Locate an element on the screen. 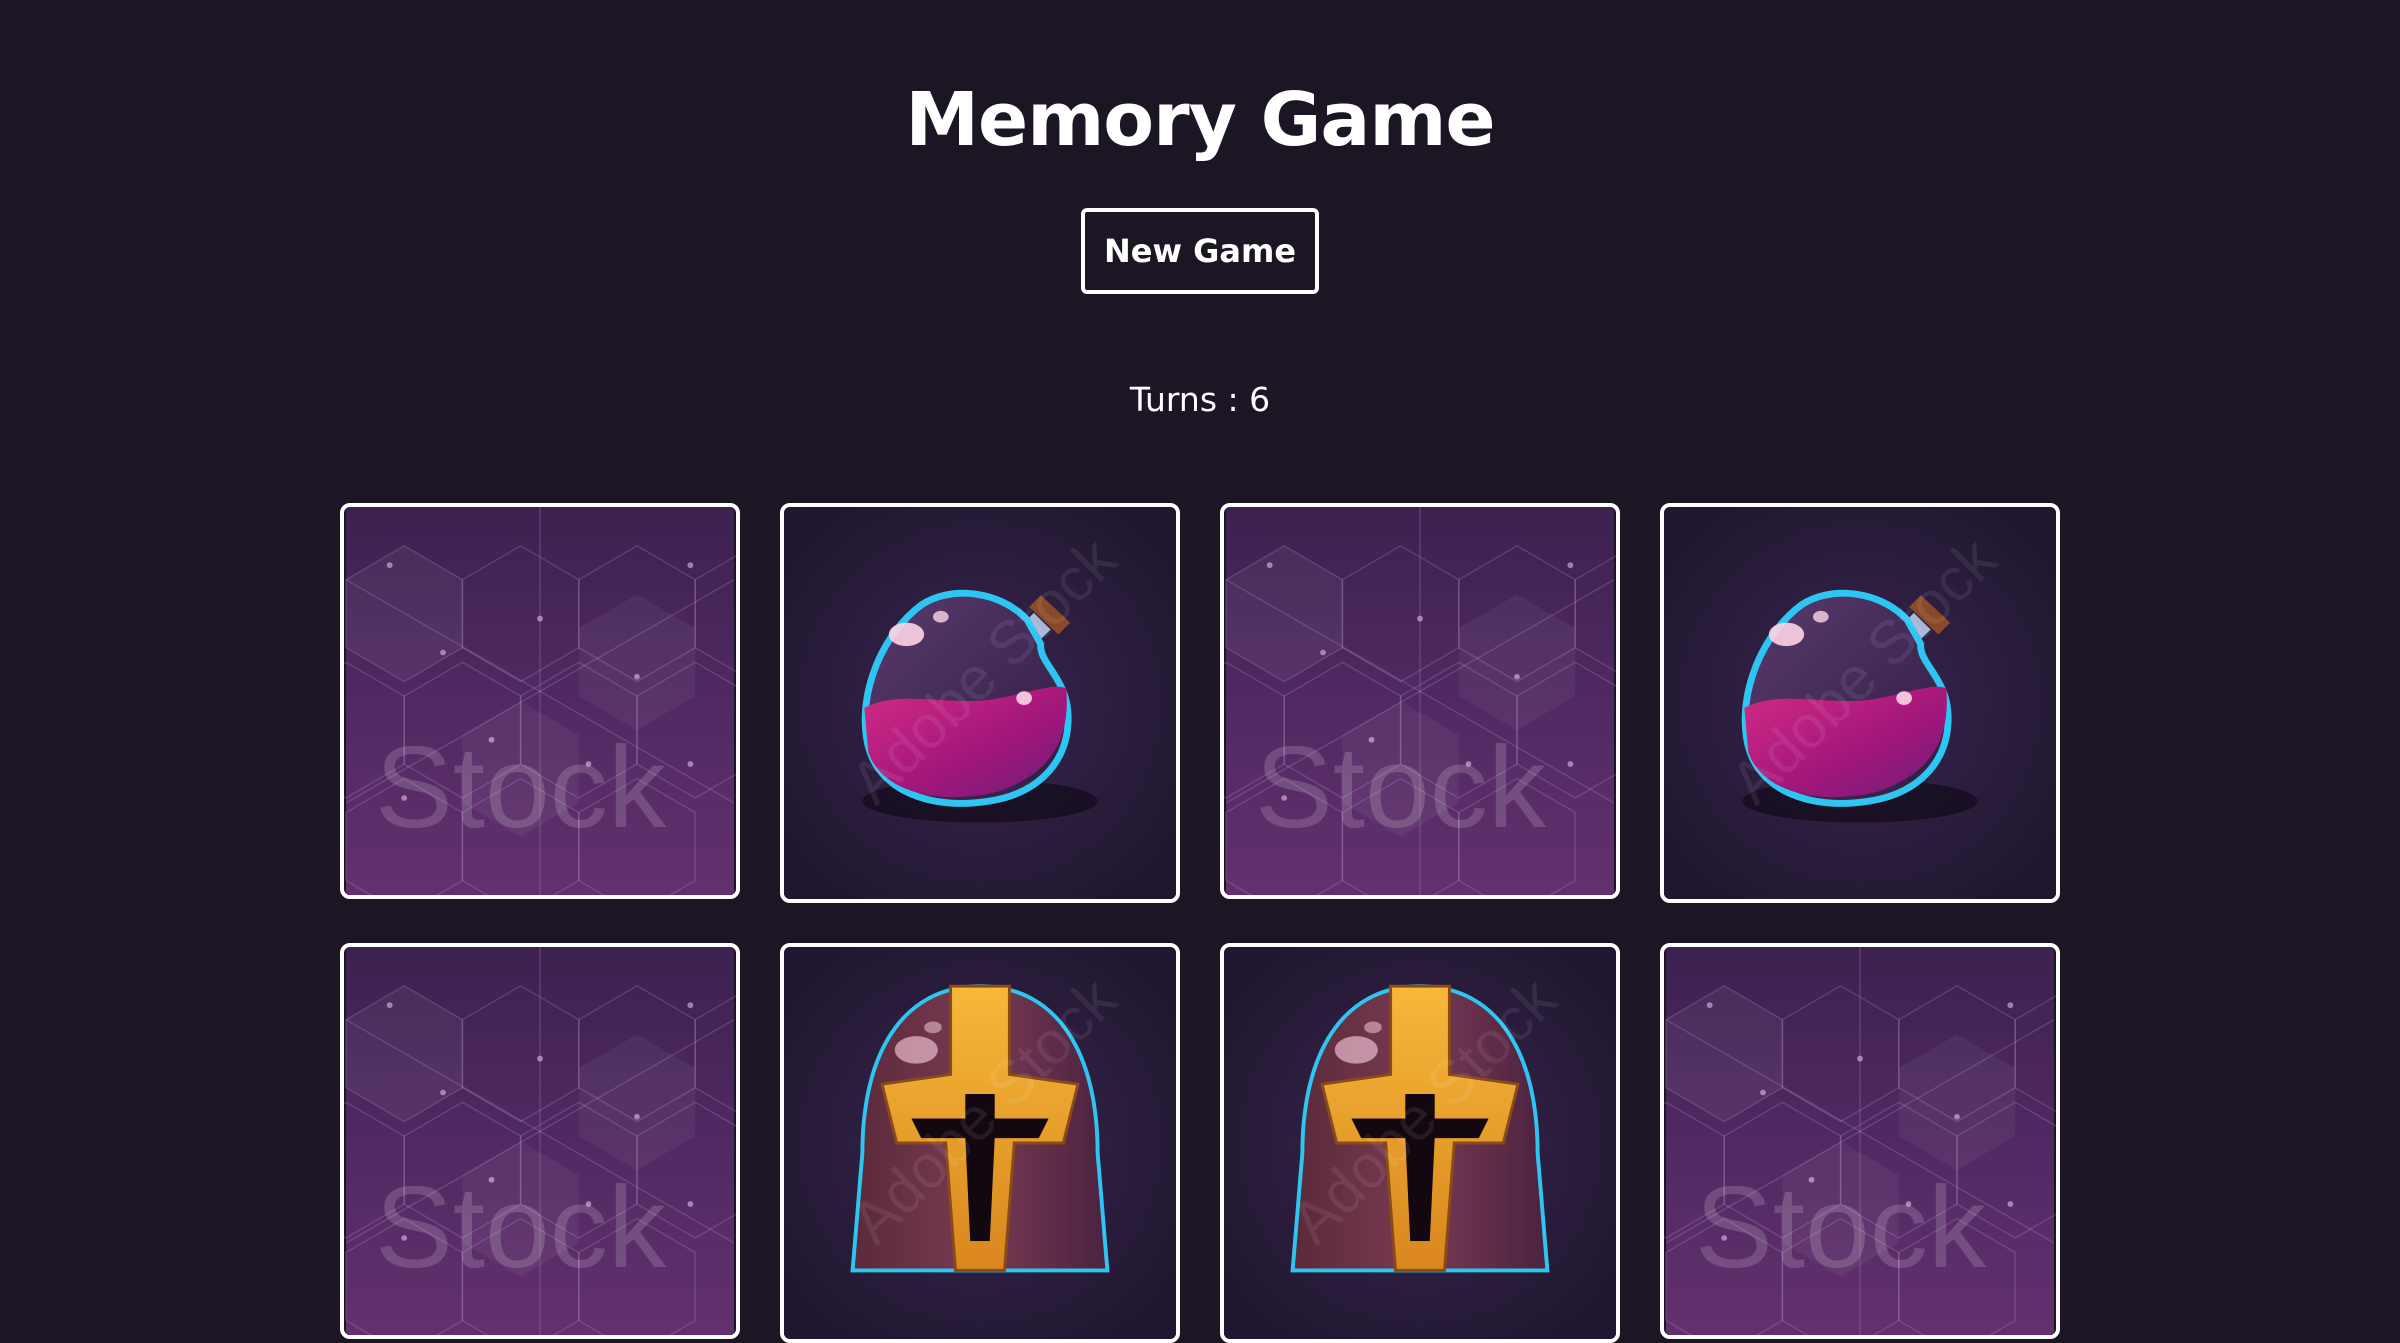  card-3: Stock is located at coordinates (1420, 701).